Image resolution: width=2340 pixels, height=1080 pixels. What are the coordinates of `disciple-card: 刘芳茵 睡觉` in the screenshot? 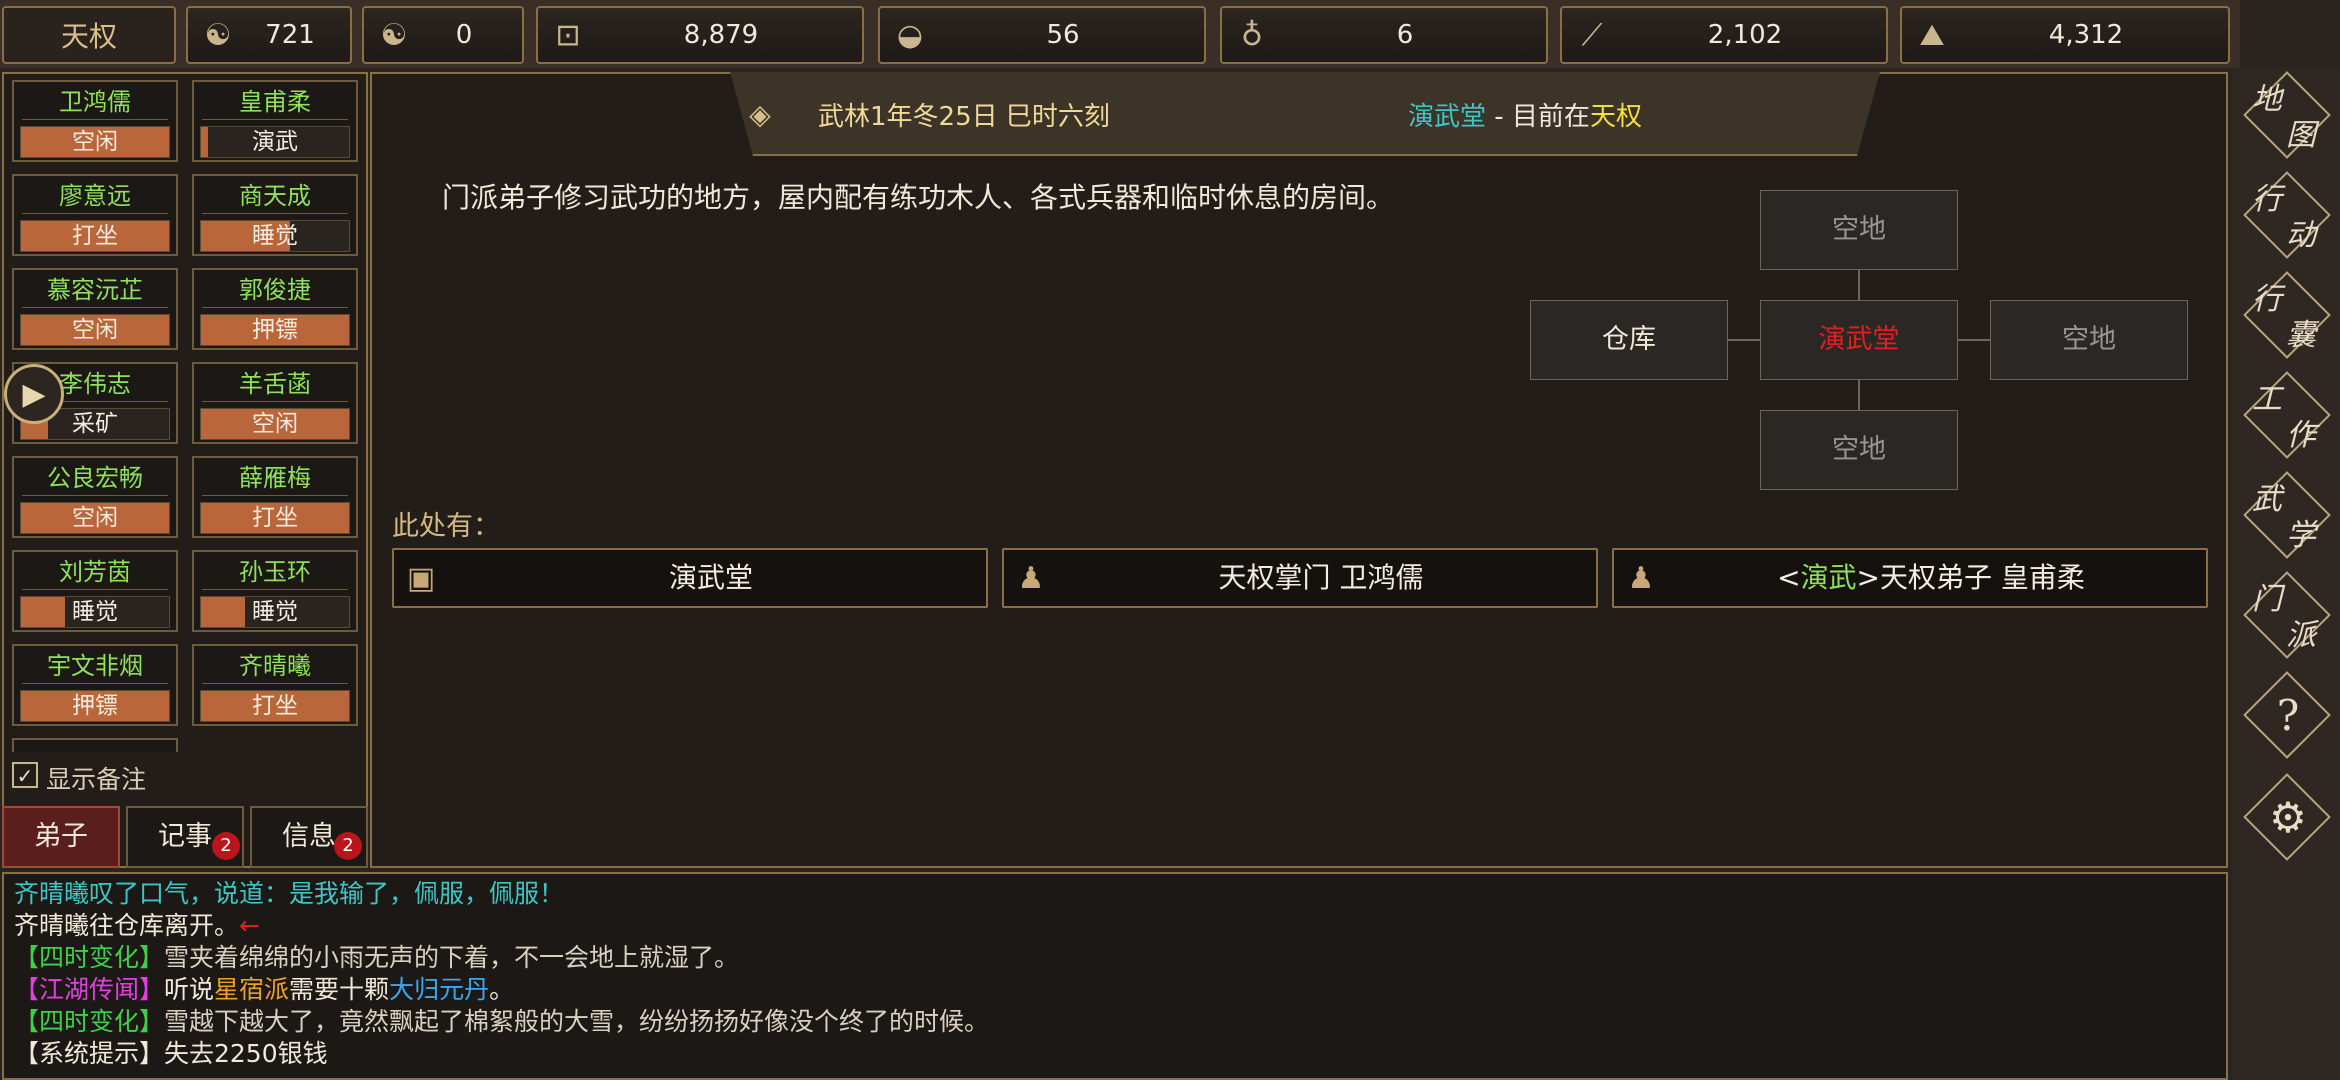 It's located at (95, 591).